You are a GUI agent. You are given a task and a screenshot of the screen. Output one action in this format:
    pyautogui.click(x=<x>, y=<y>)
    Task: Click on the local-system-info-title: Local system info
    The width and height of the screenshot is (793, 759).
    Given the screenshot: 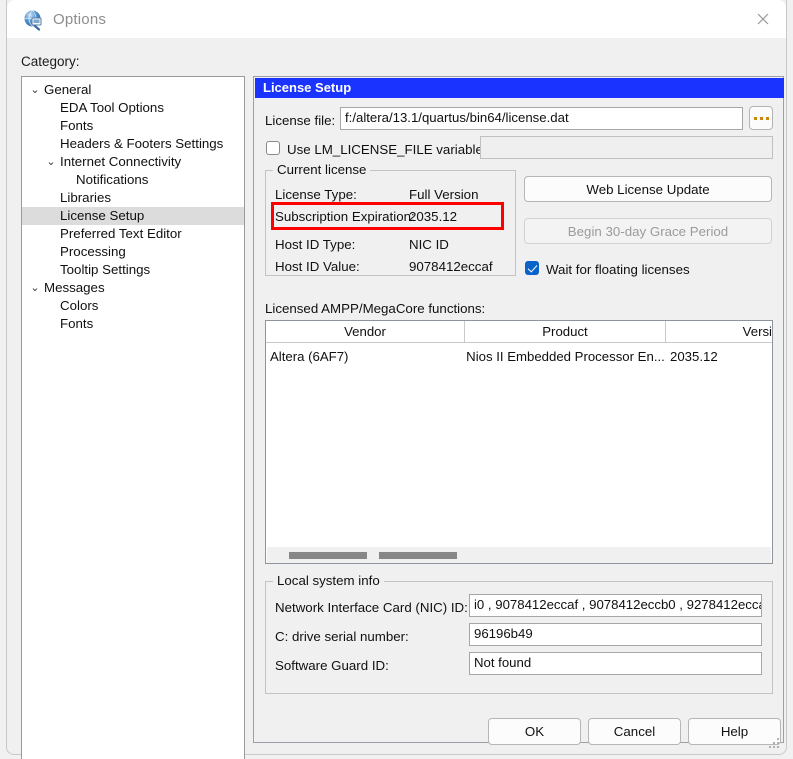 What is the action you would take?
    pyautogui.click(x=328, y=581)
    